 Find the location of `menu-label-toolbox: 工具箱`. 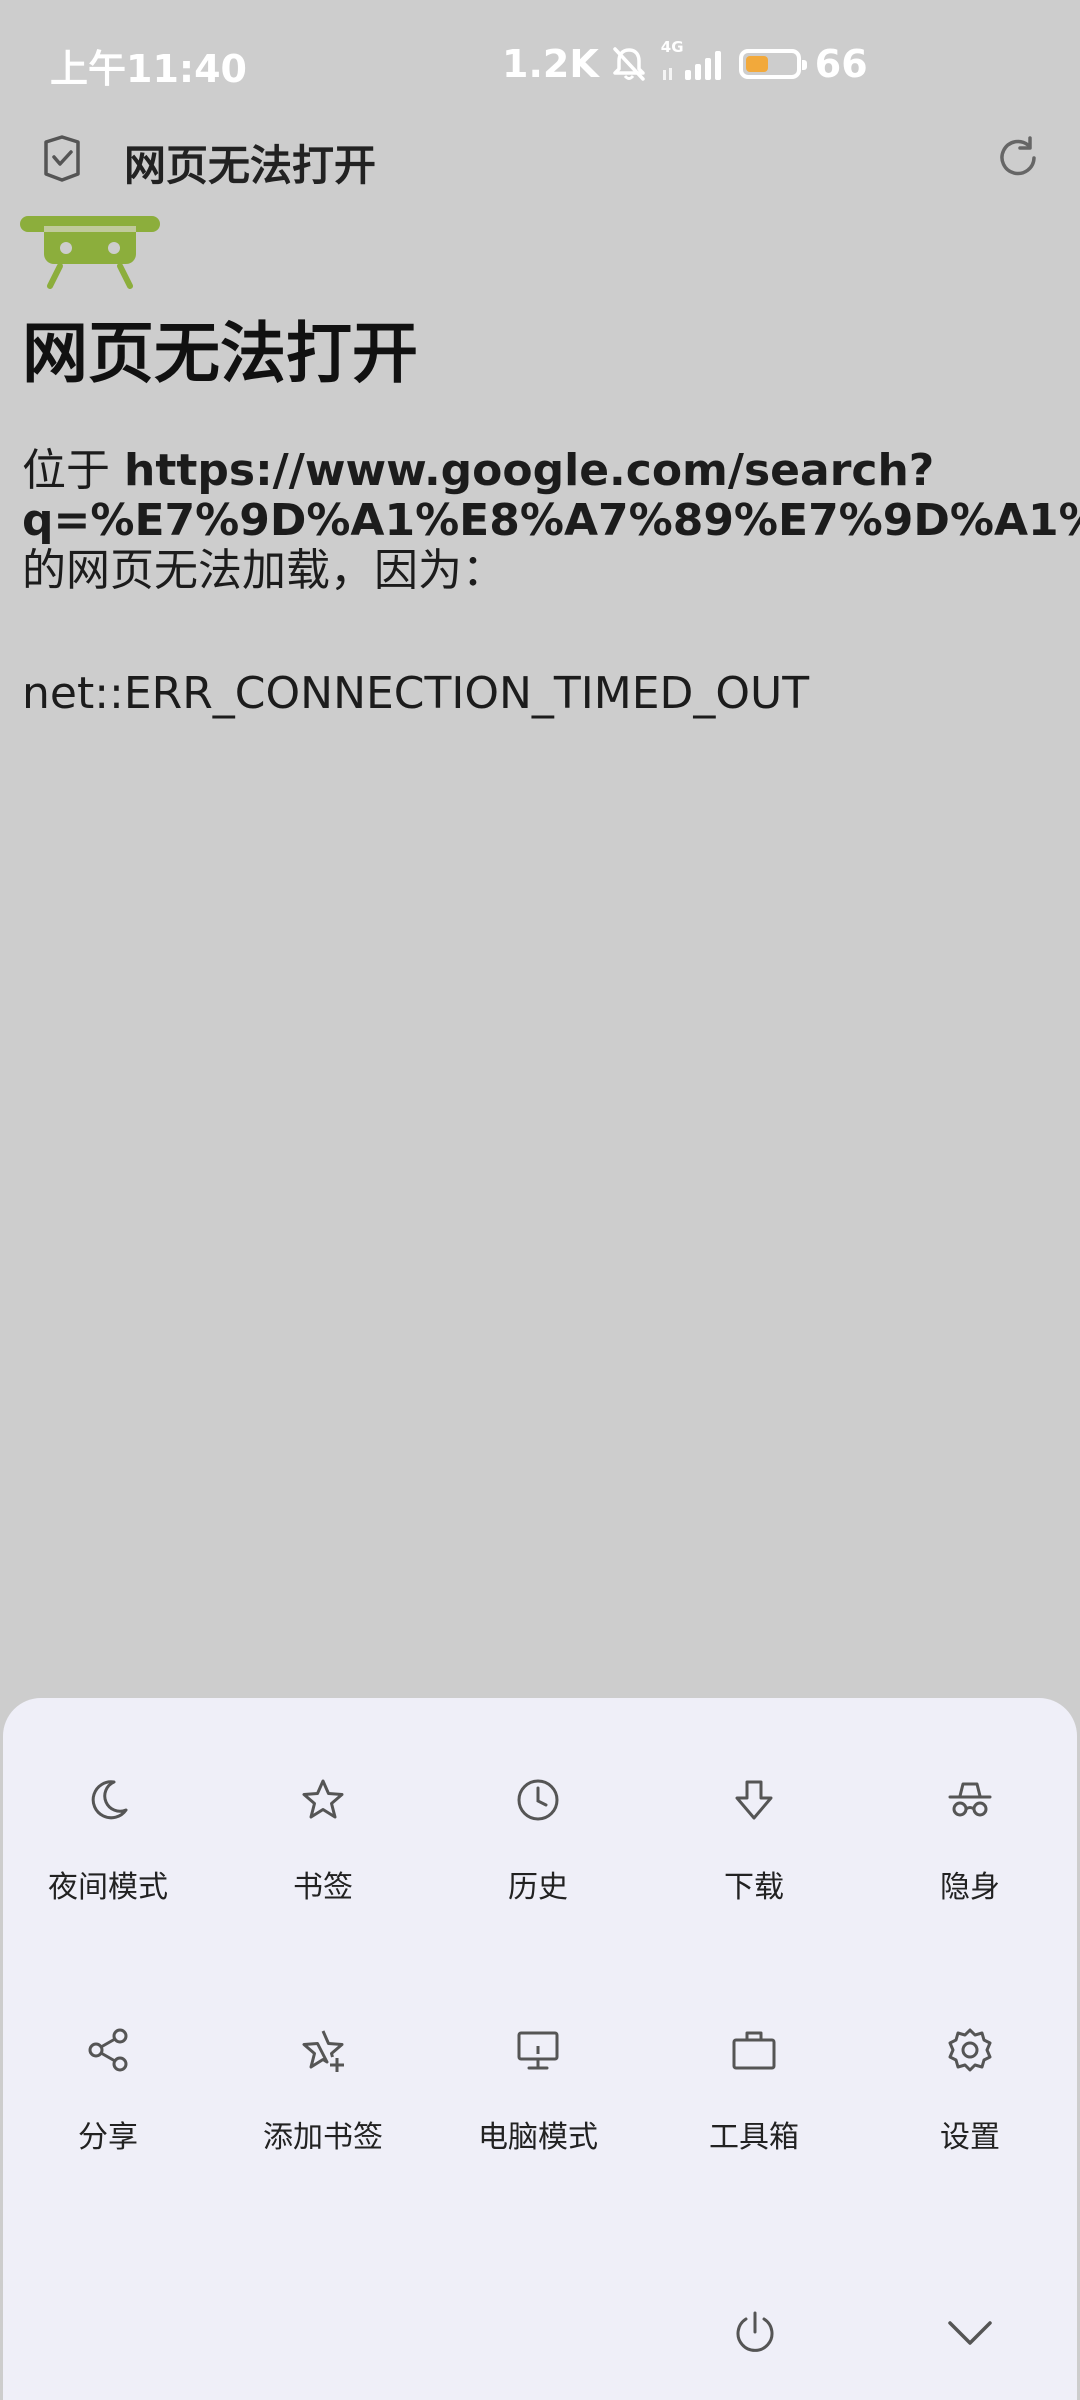

menu-label-toolbox: 工具箱 is located at coordinates (754, 2137).